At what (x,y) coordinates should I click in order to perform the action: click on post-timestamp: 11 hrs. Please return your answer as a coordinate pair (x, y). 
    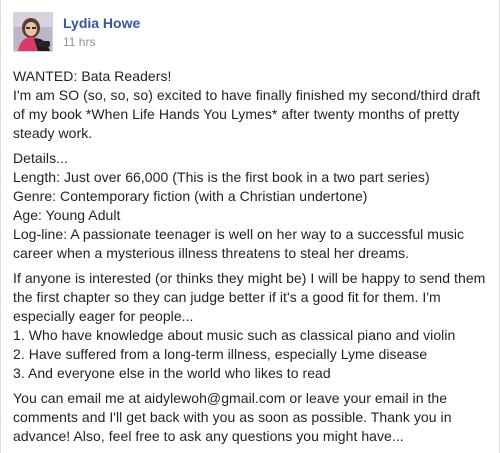
    Looking at the image, I should click on (79, 42).